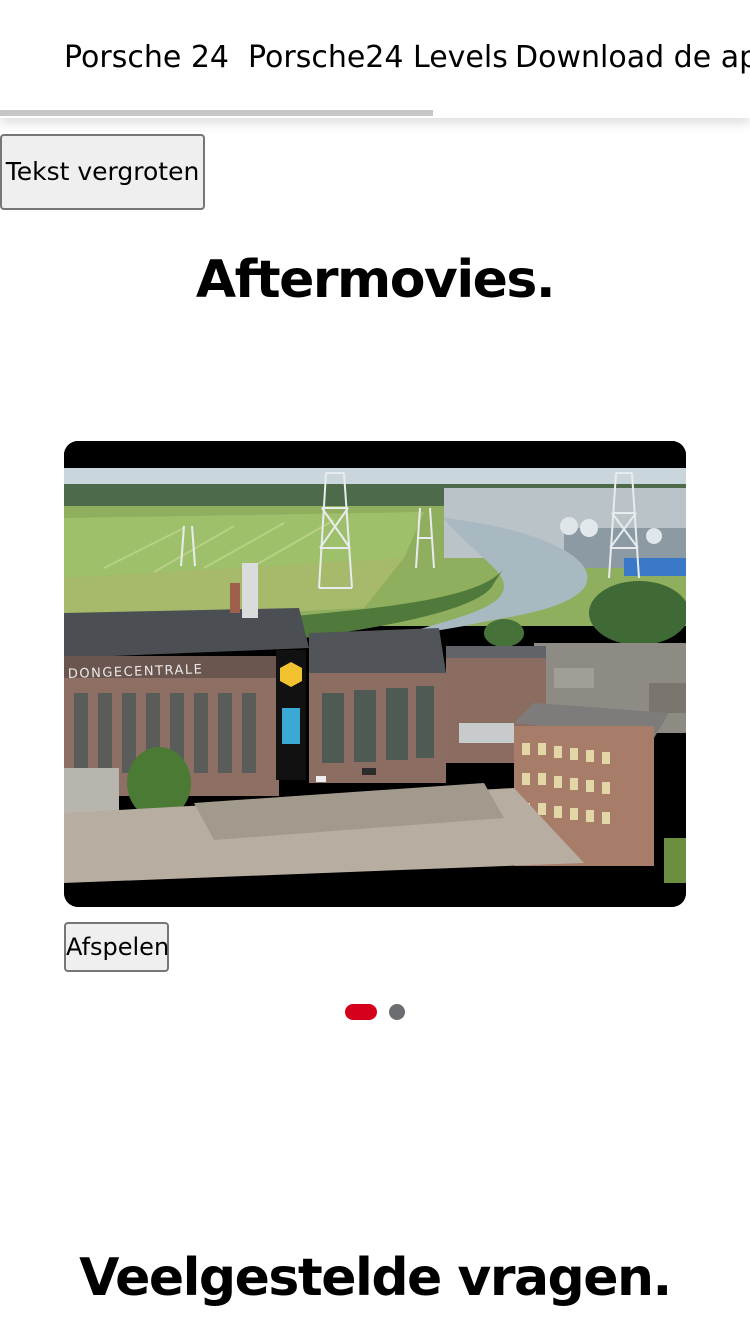  I want to click on play-button: Afspelen, so click(116, 947).